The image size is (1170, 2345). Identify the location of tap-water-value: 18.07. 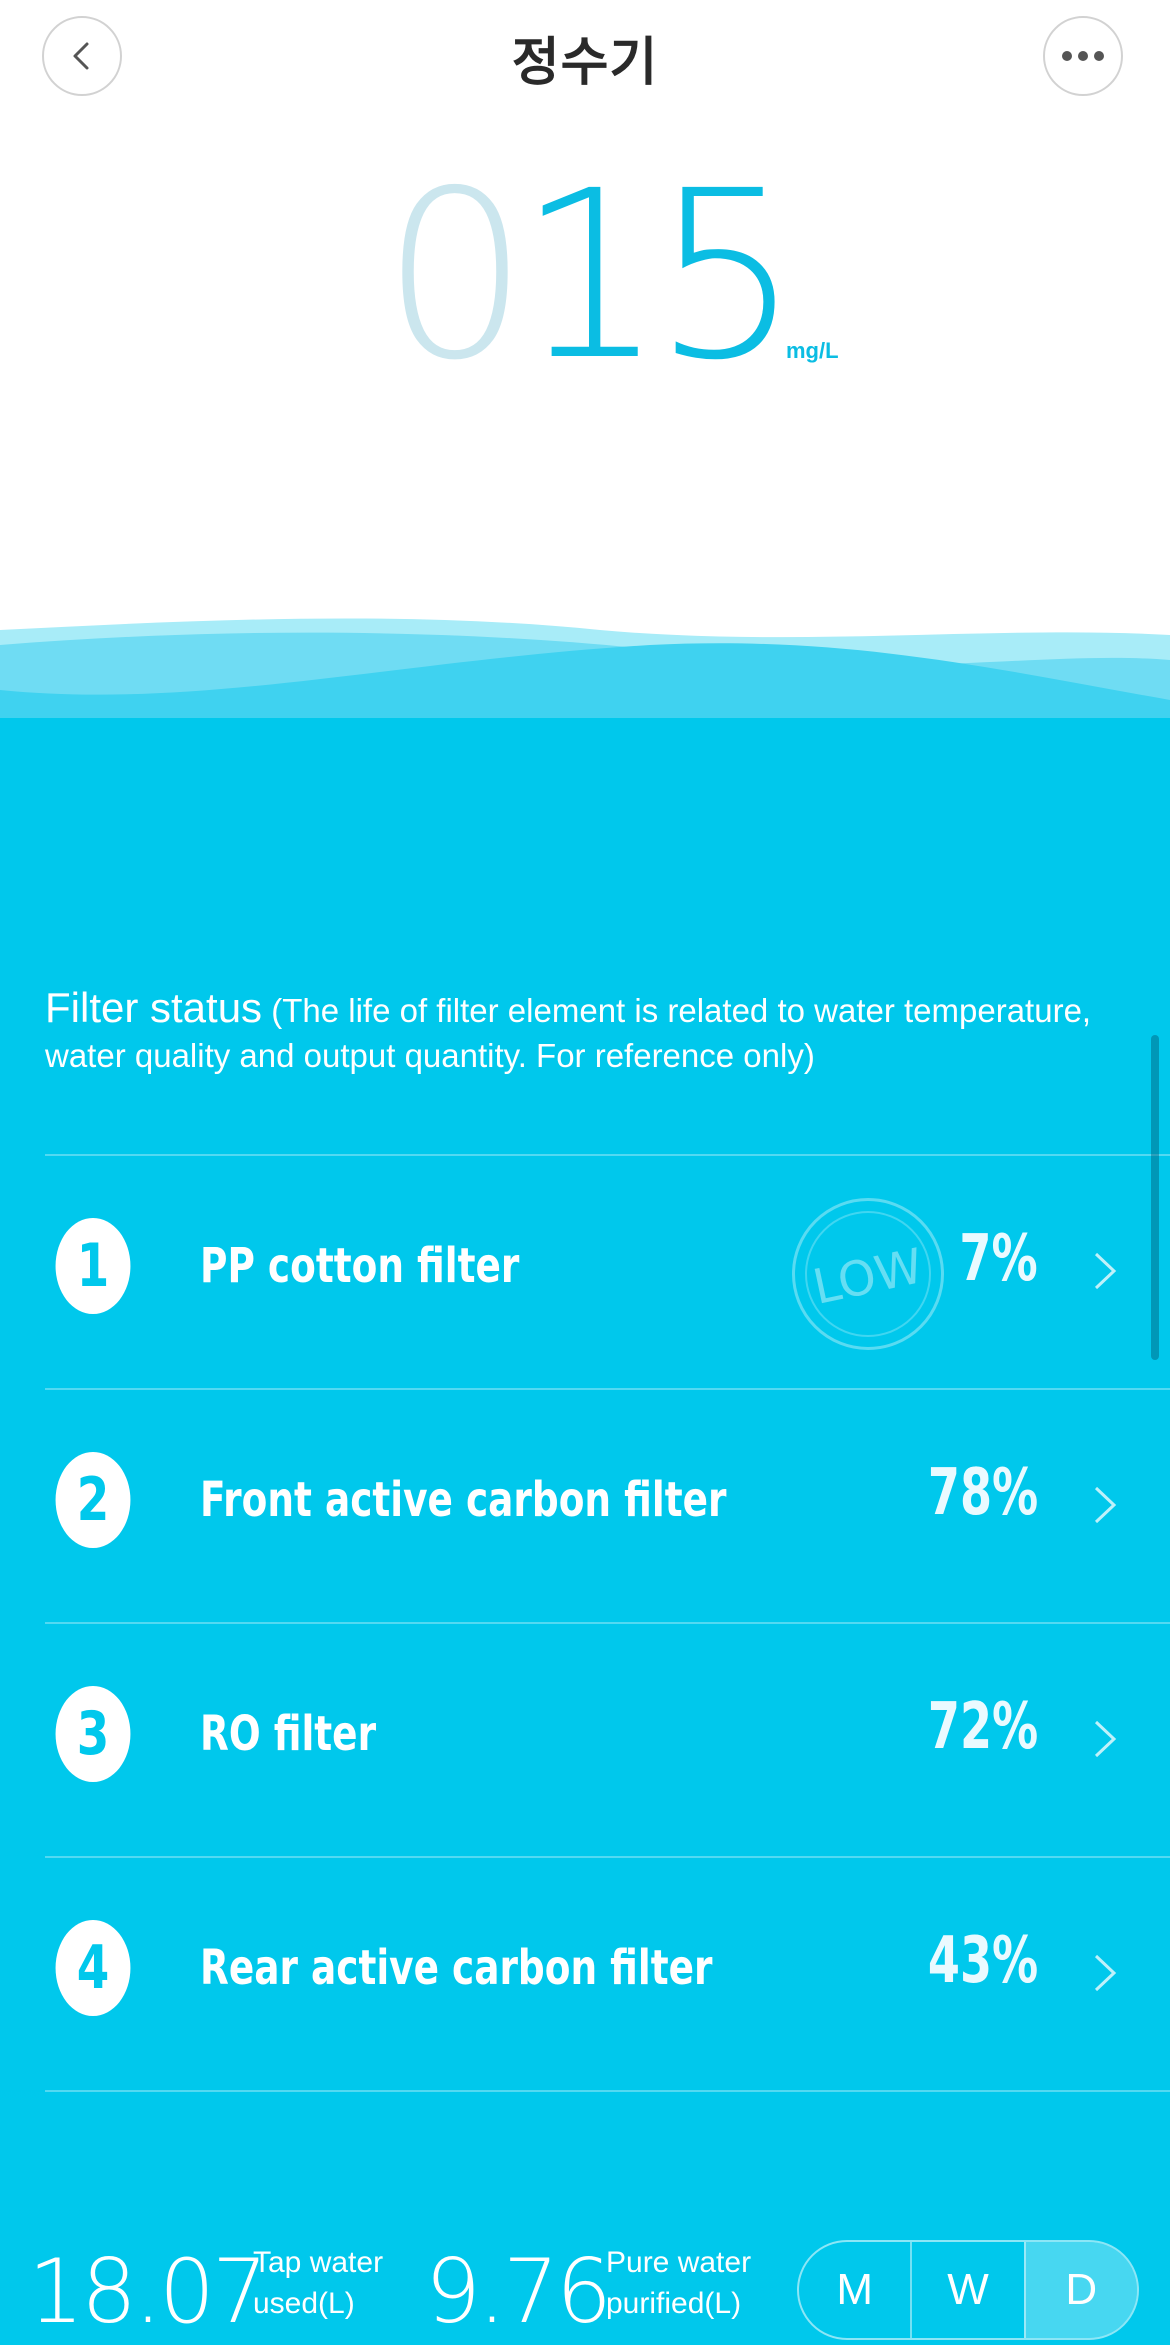
(148, 2291).